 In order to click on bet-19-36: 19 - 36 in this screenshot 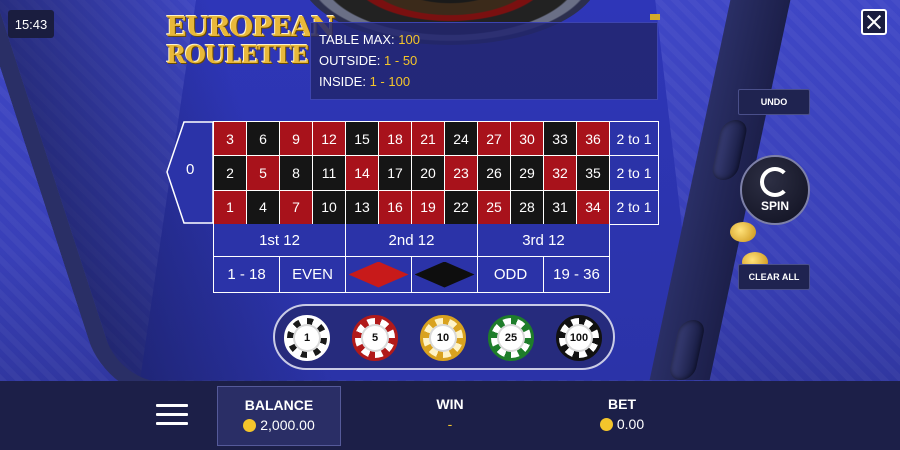, I will do `click(577, 275)`.